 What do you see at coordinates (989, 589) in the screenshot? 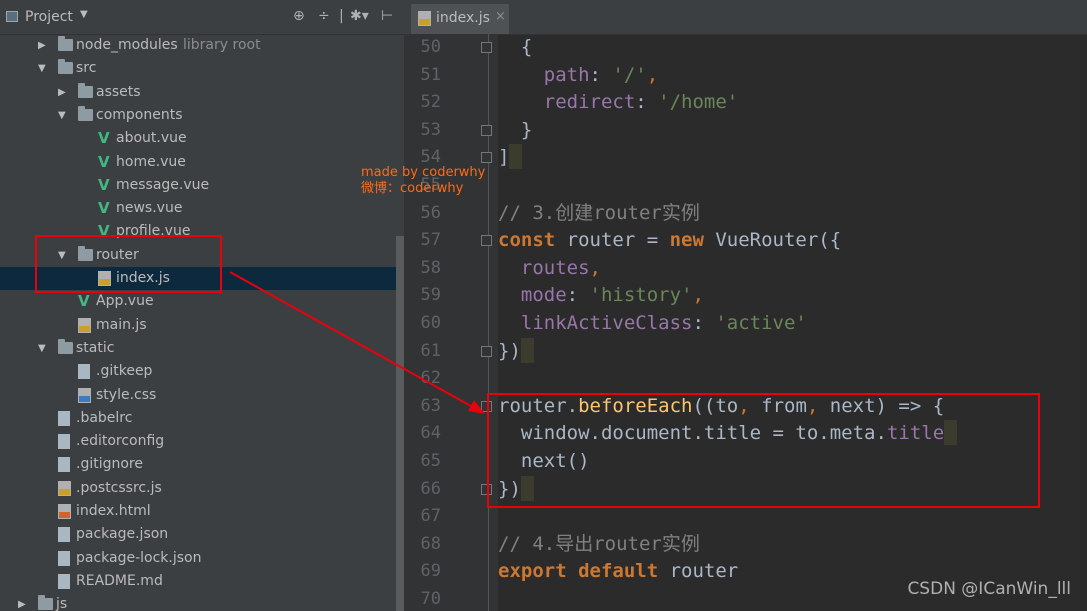
I see `csdn-watermark: CSDN @ICanWin_lll` at bounding box center [989, 589].